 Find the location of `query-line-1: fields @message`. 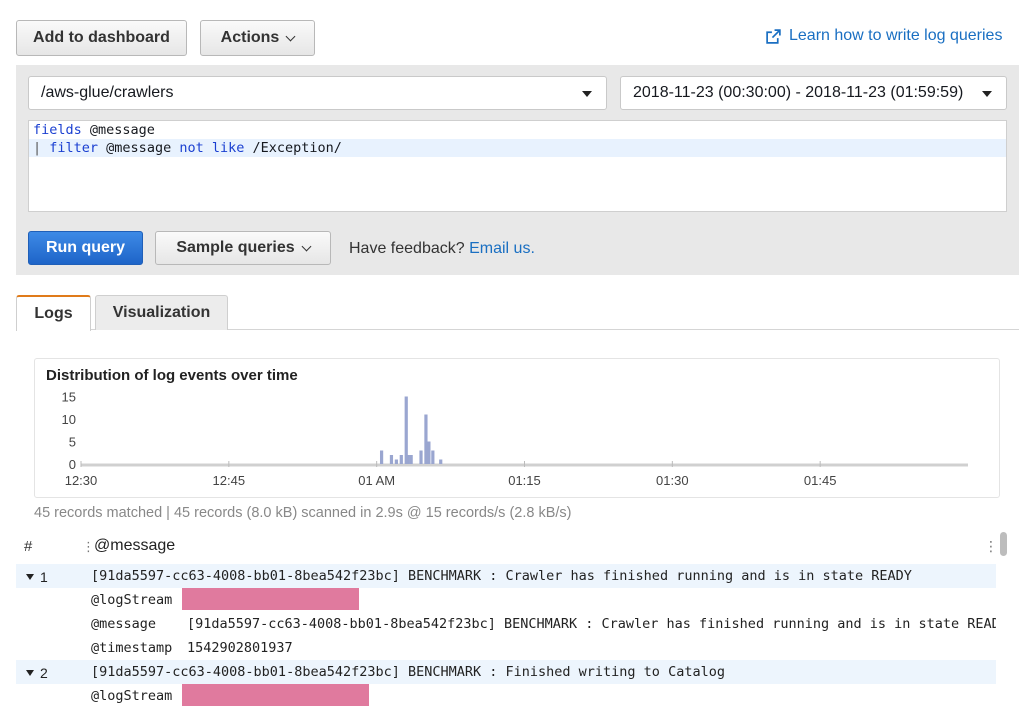

query-line-1: fields @message is located at coordinates (517, 130).